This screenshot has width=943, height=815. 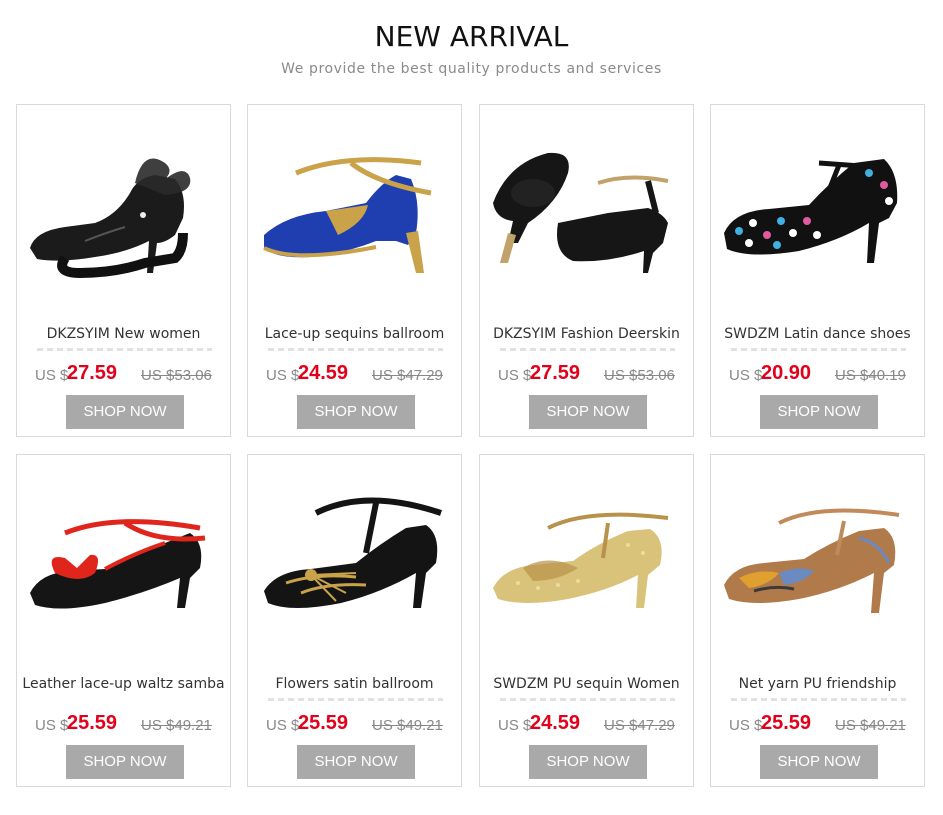 What do you see at coordinates (586, 684) in the screenshot?
I see `product-name: SWDZM PU sequin Women` at bounding box center [586, 684].